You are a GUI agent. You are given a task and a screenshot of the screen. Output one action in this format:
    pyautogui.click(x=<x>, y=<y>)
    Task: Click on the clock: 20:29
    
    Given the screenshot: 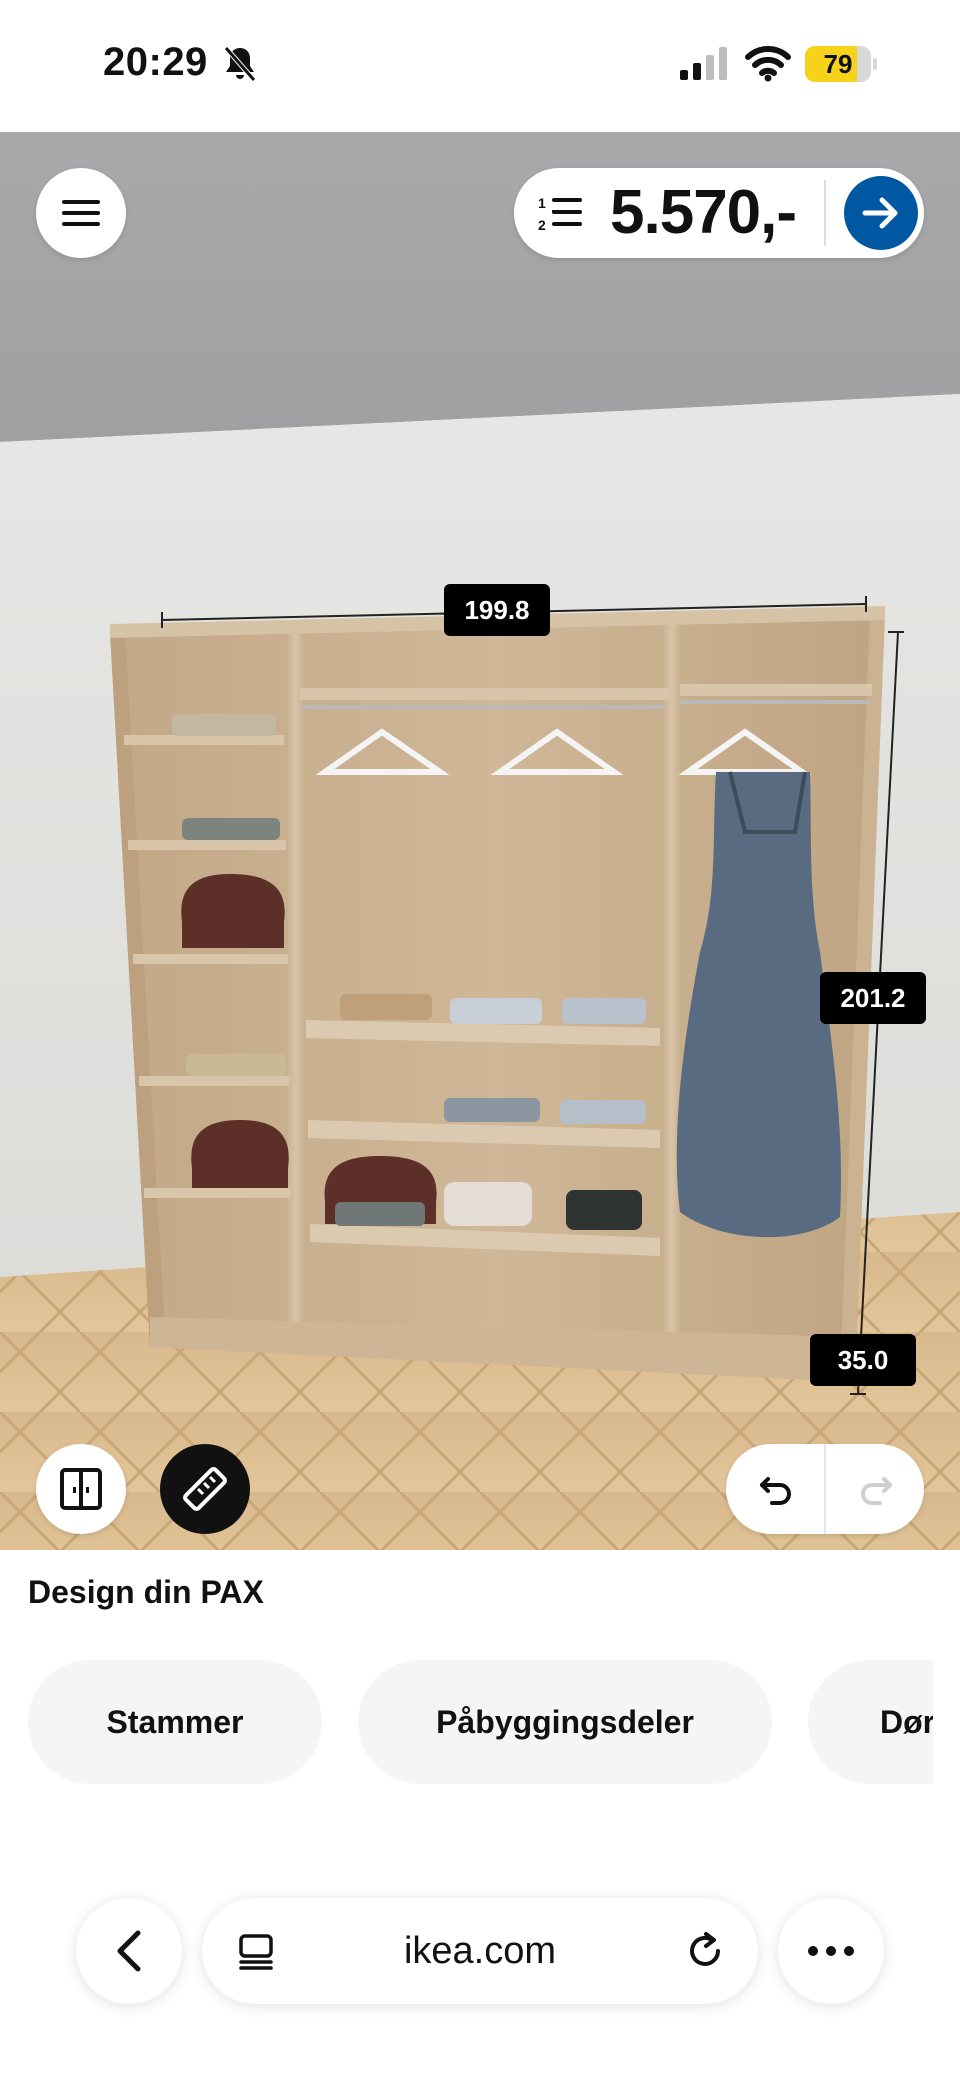 What is the action you would take?
    pyautogui.click(x=155, y=62)
    